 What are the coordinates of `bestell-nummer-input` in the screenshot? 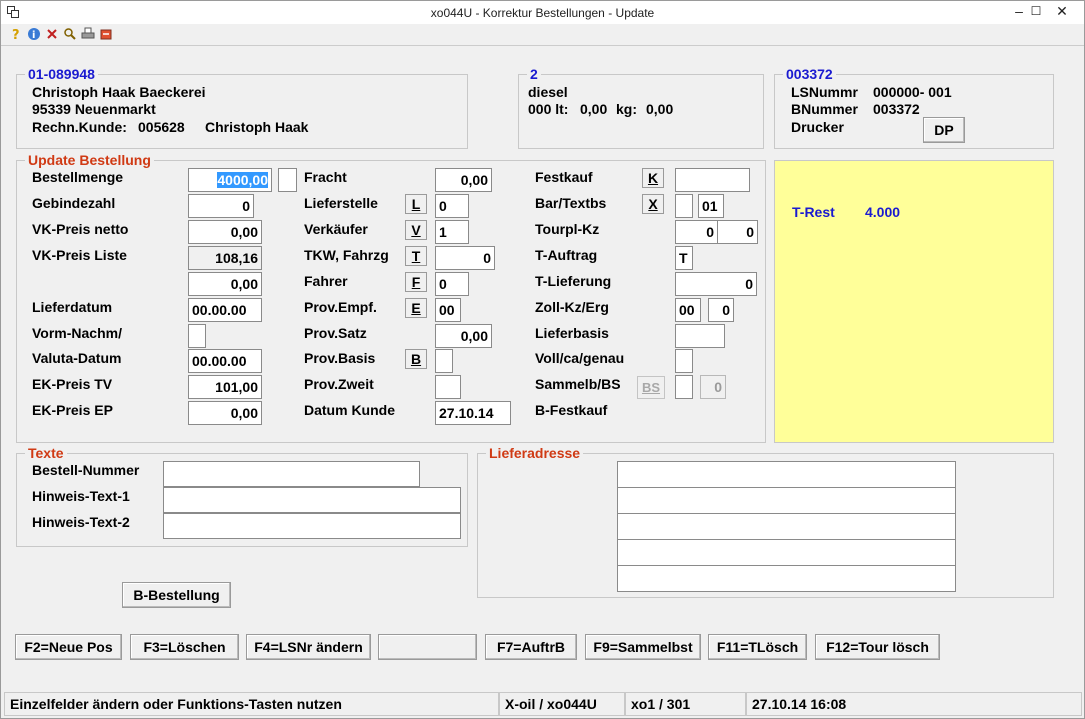 It's located at (291, 474).